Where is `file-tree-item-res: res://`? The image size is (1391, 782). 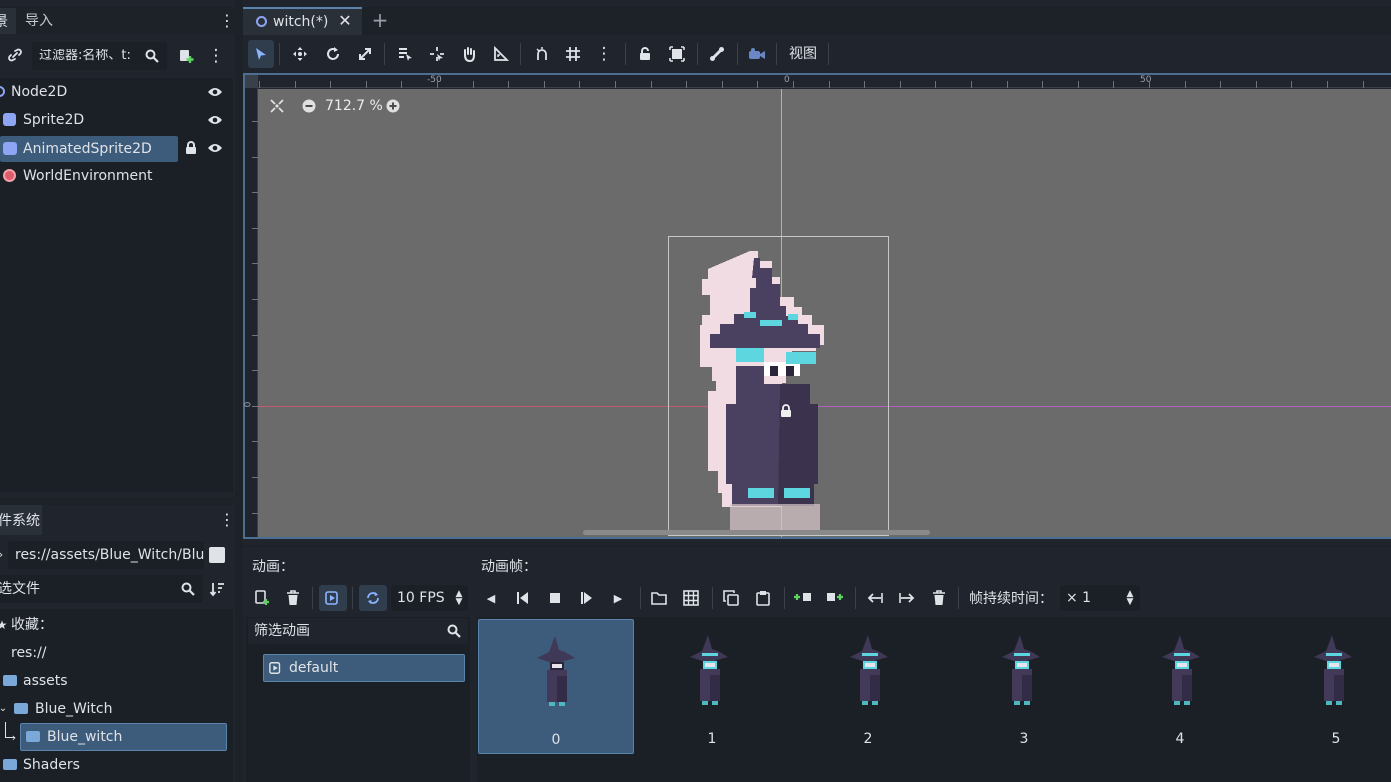 file-tree-item-res: res:// is located at coordinates (116, 653).